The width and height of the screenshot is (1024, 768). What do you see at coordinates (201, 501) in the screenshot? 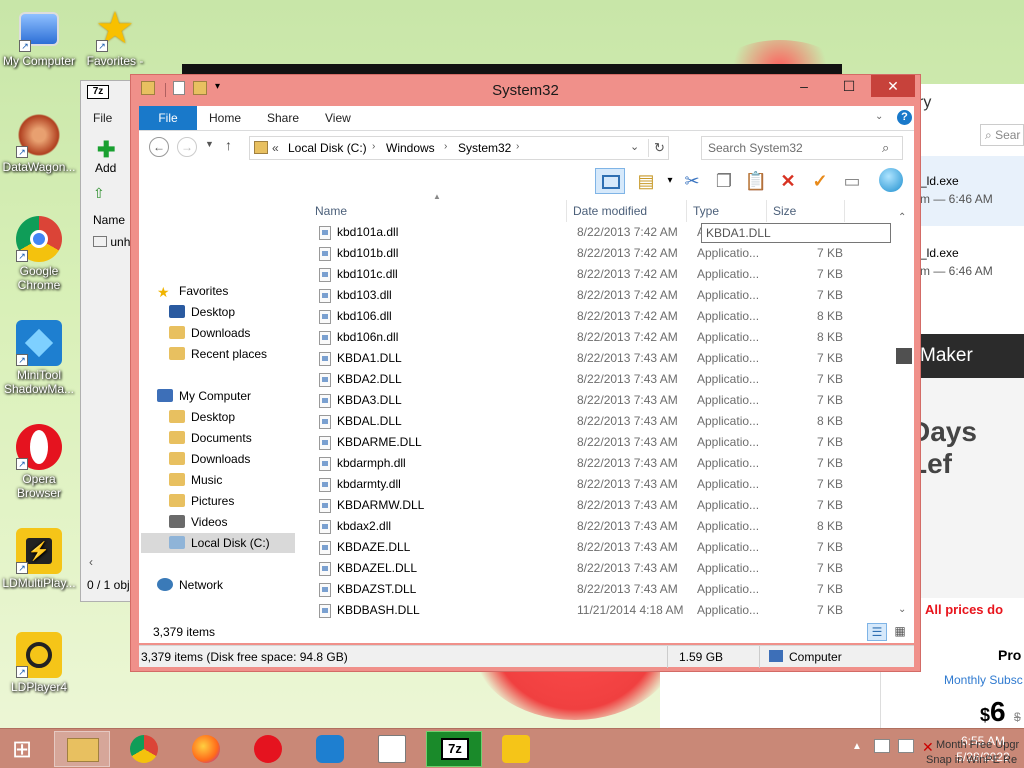
I see `nav-item-pictures: Pictures` at bounding box center [201, 501].